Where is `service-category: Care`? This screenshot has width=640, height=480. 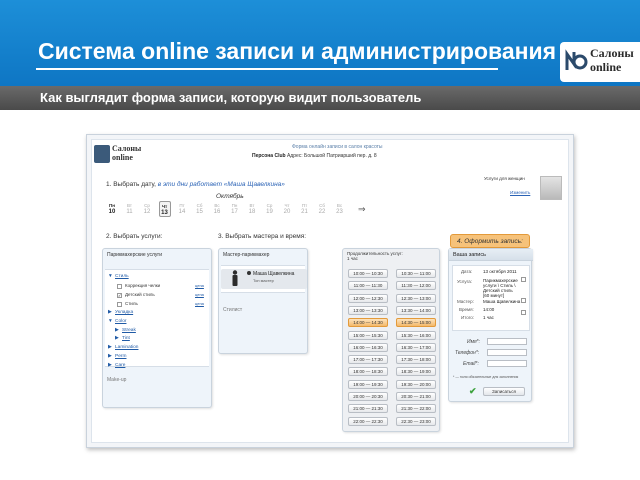
service-category: Care is located at coordinates (120, 365).